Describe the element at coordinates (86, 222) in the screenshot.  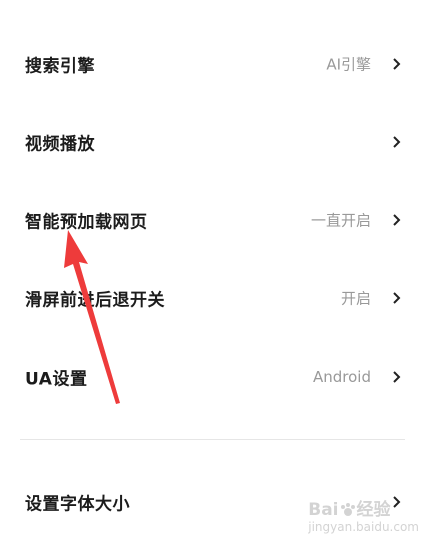
I see `setting-label: 智能预加载网页` at that location.